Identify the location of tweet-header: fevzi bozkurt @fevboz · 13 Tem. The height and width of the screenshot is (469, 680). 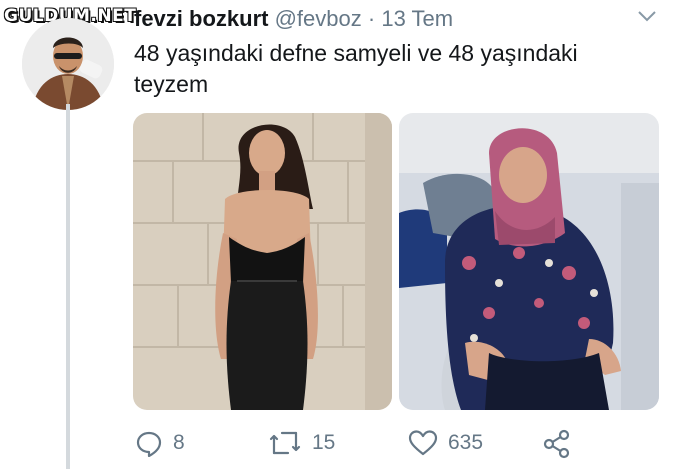
(293, 19).